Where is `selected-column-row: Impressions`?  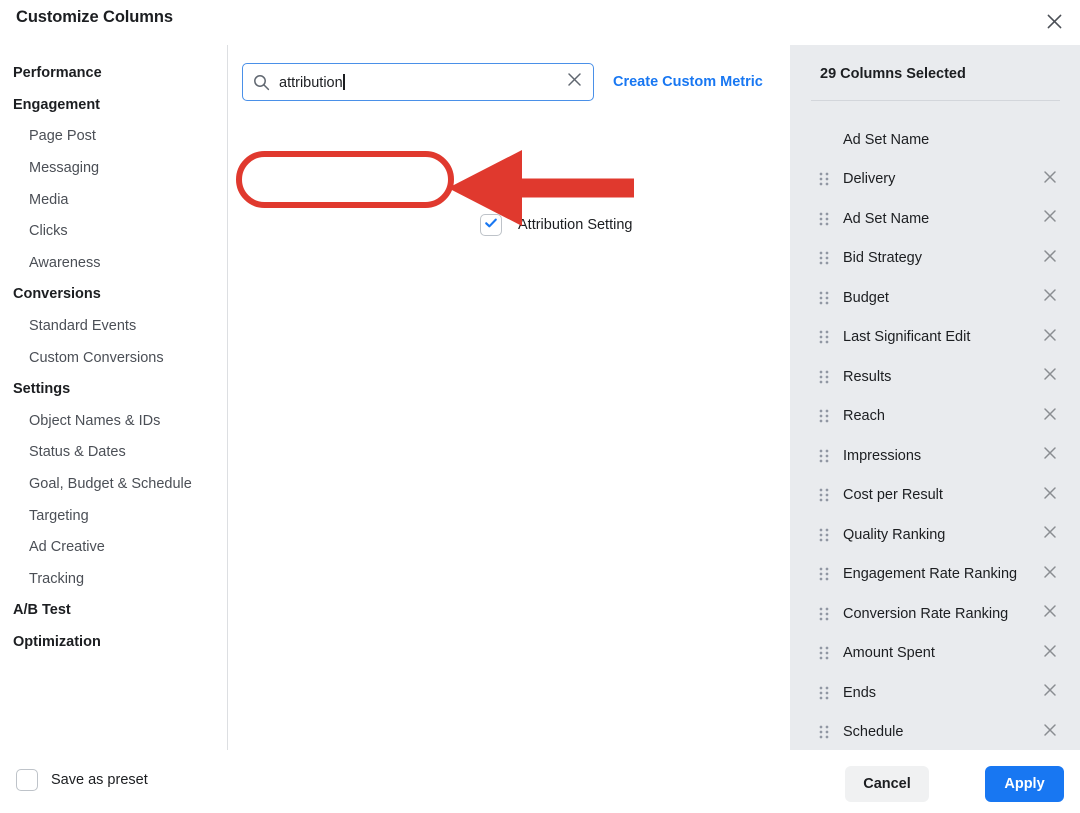 selected-column-row: Impressions is located at coordinates (935, 456).